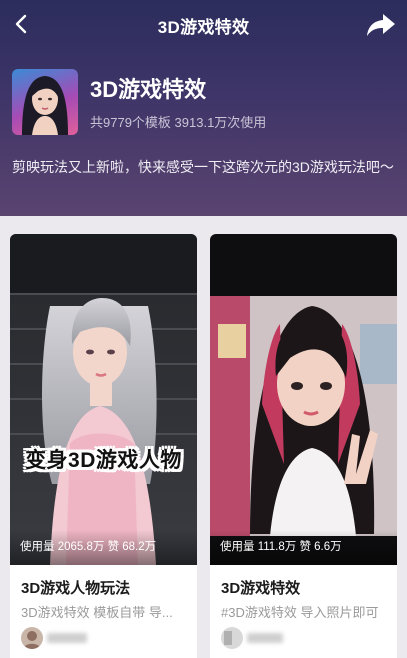  What do you see at coordinates (76, 588) in the screenshot?
I see `template-title: 3D游戏人物玩法` at bounding box center [76, 588].